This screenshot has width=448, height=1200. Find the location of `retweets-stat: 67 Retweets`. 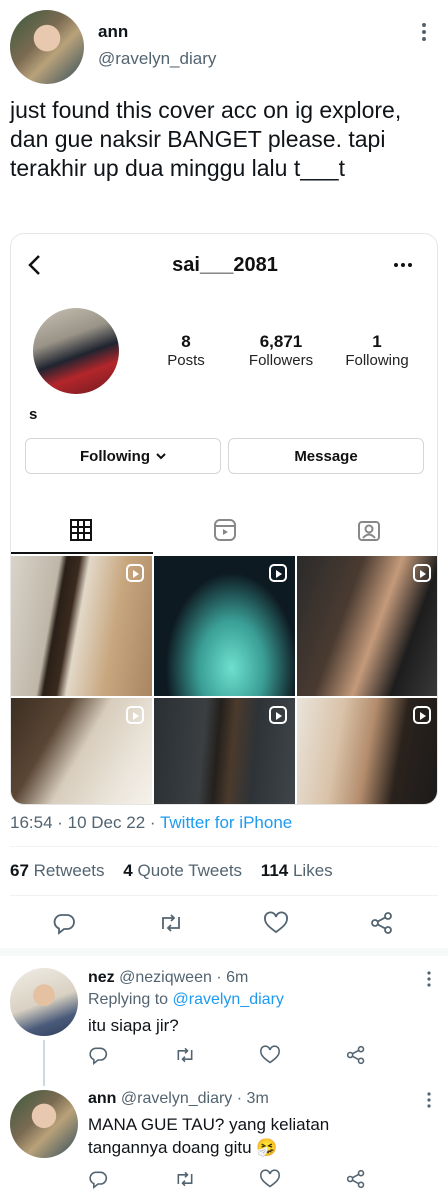

retweets-stat: 67 Retweets is located at coordinates (57, 870).